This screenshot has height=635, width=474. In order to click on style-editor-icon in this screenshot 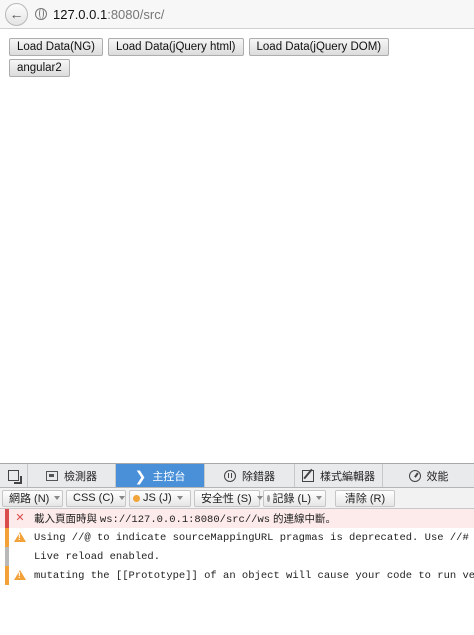, I will do `click(308, 475)`.